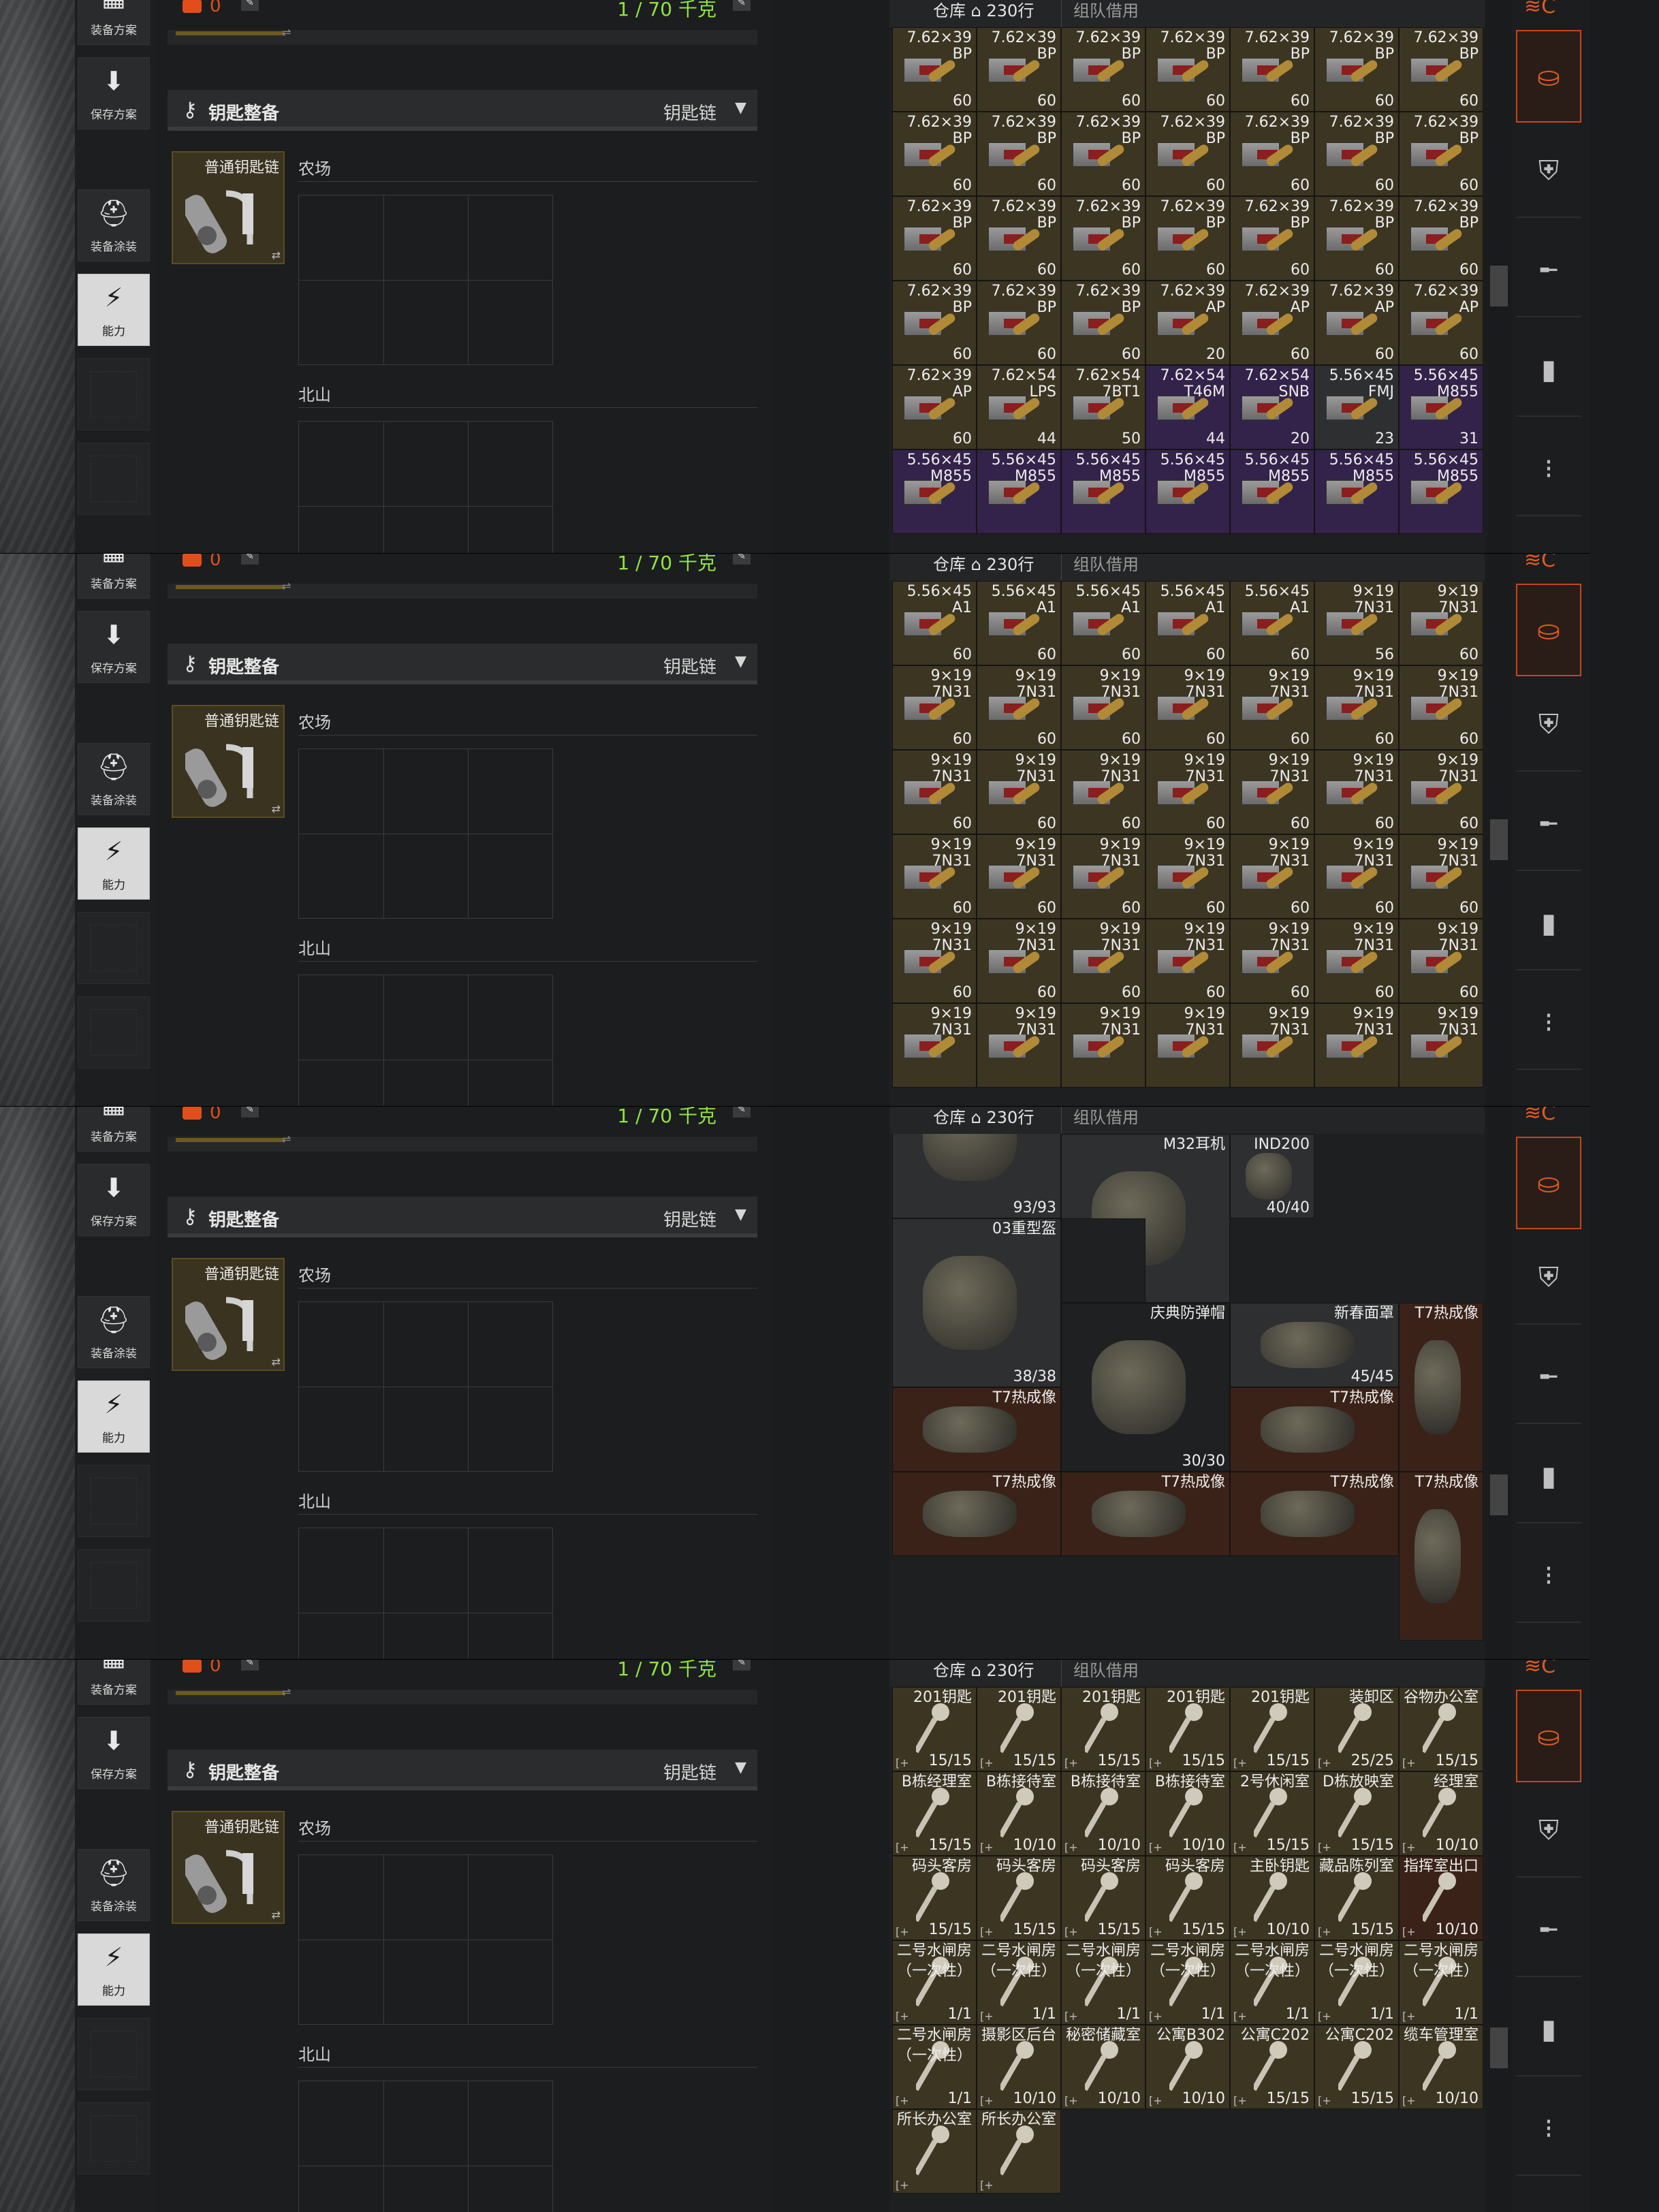  I want to click on ammo-item: 7.62×39 AP 60, so click(1356, 323).